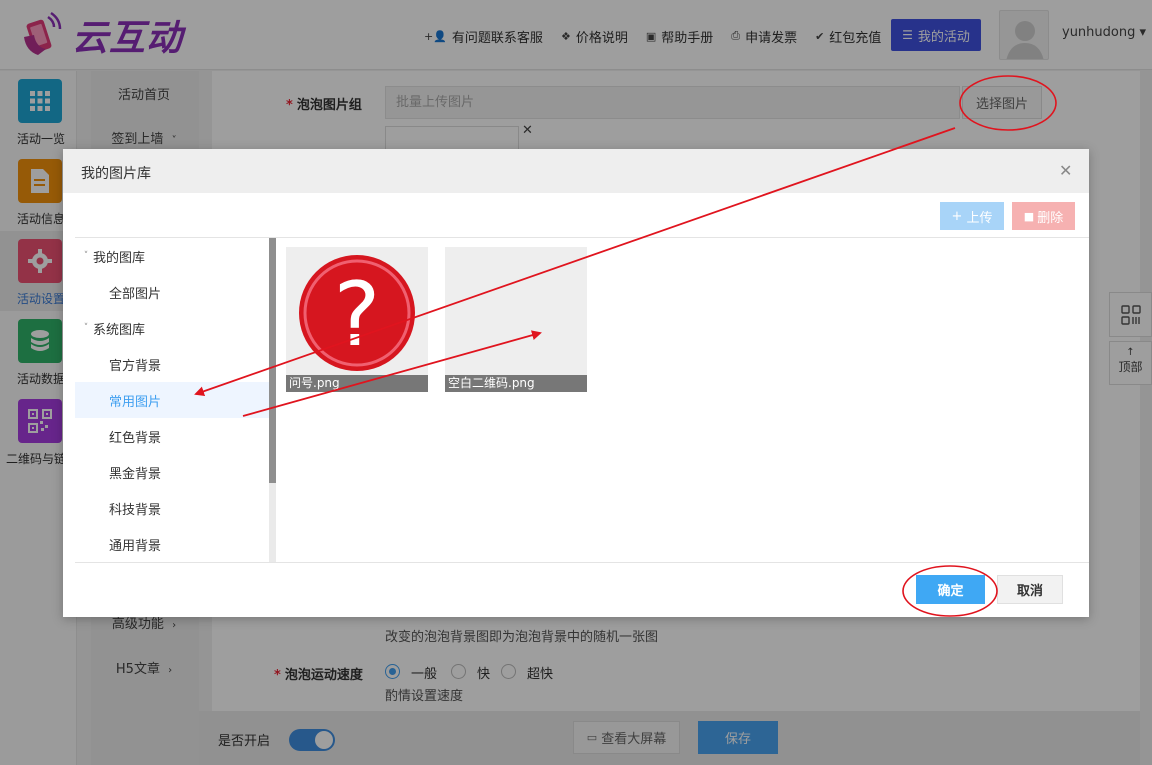 Image resolution: width=1152 pixels, height=765 pixels. What do you see at coordinates (516, 311) in the screenshot?
I see `blank-qrcode-image` at bounding box center [516, 311].